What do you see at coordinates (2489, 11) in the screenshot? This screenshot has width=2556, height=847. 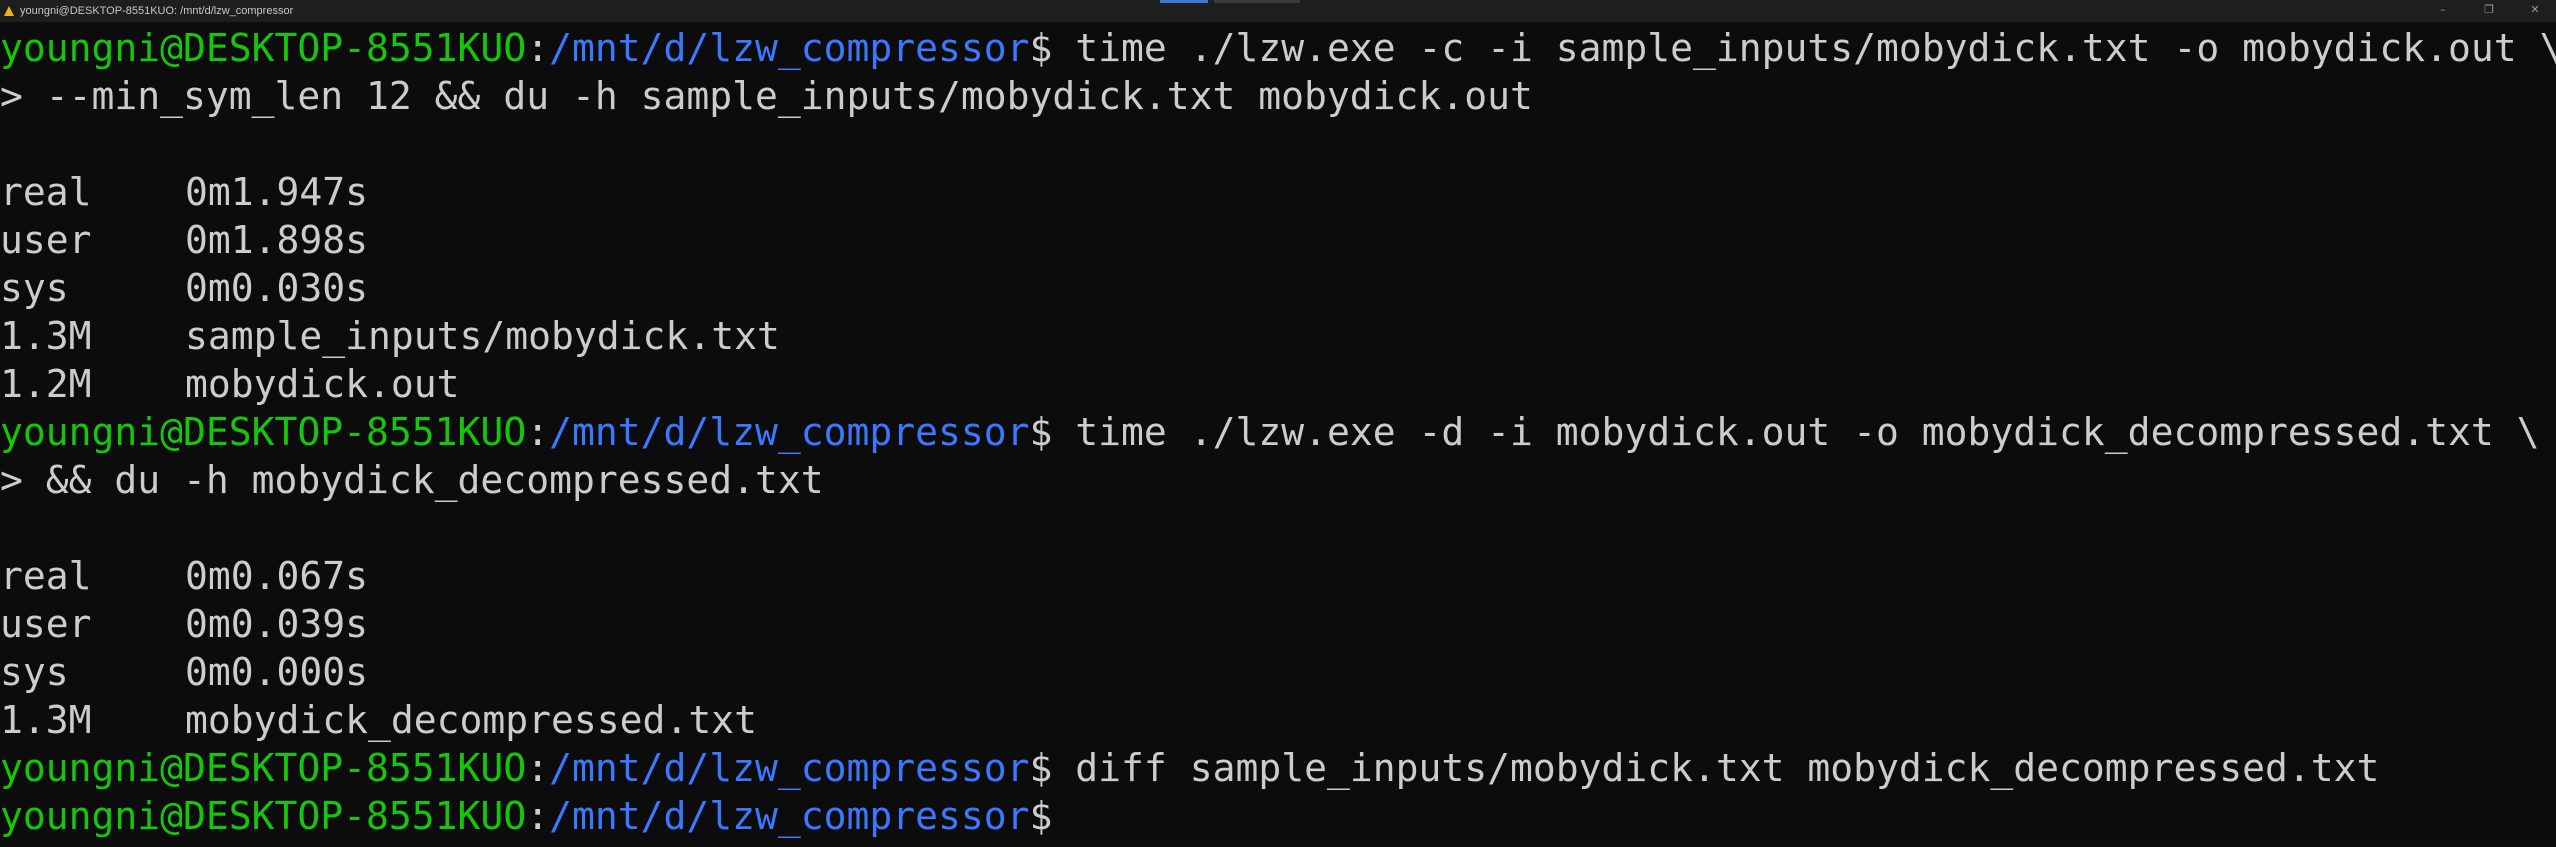 I see `maximize-button: ❐` at bounding box center [2489, 11].